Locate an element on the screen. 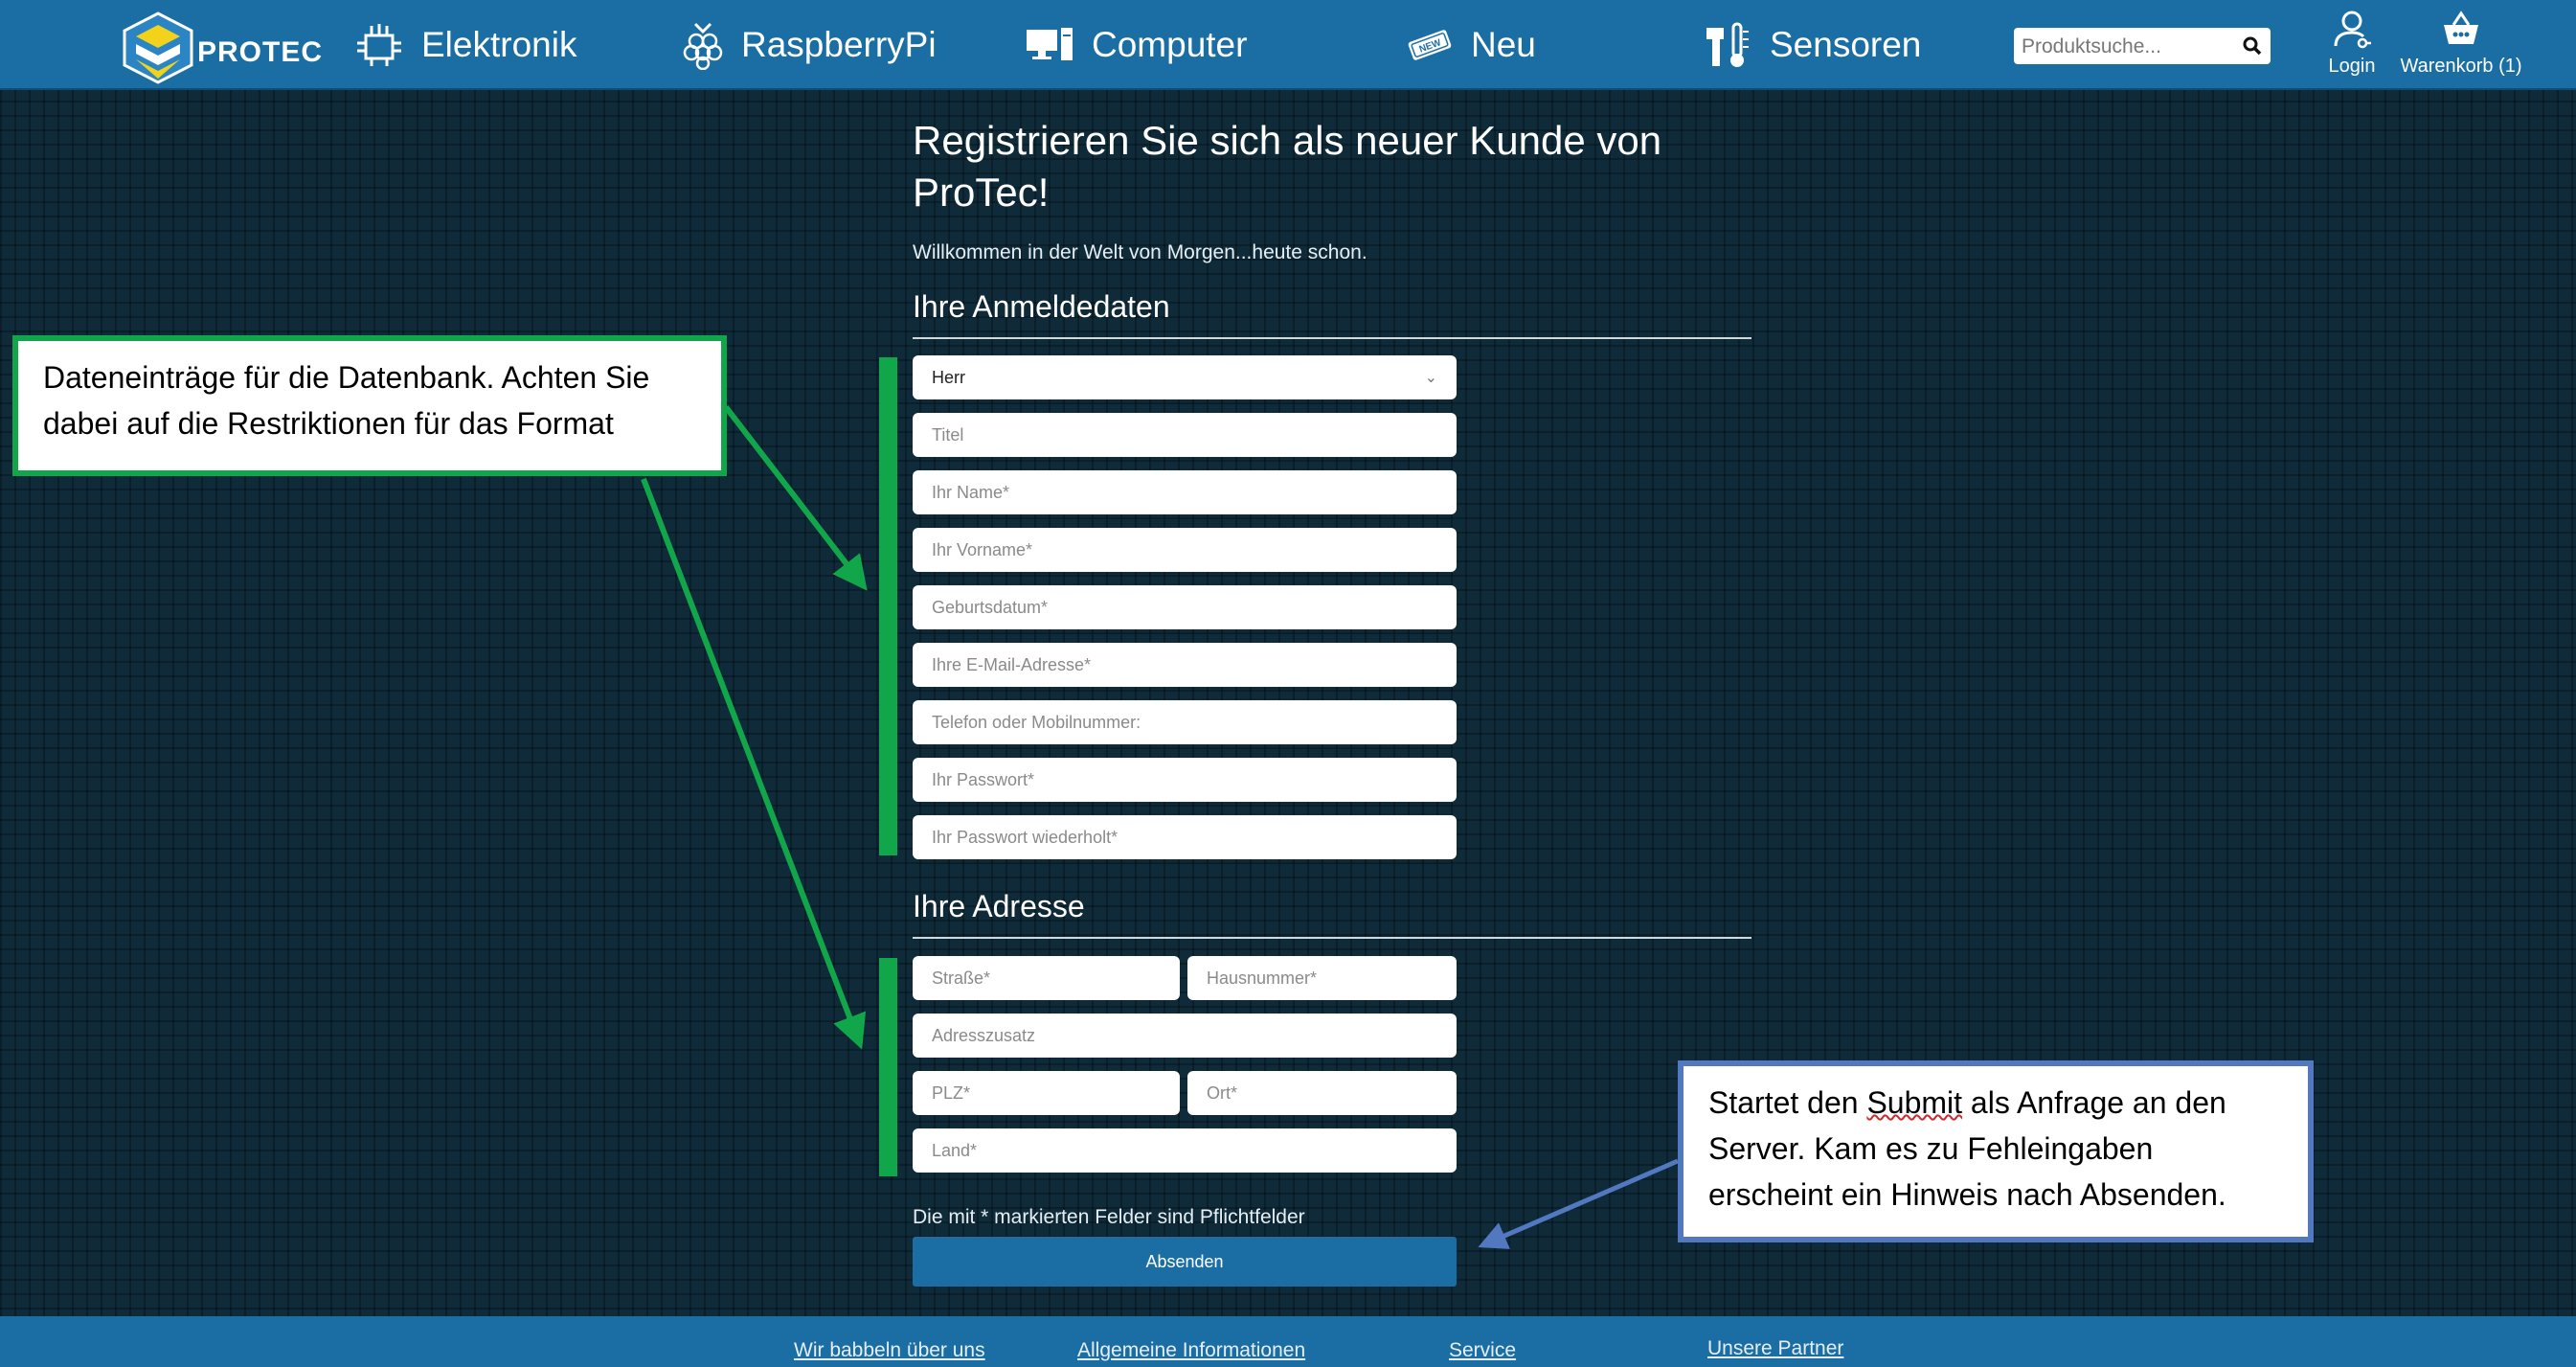 This screenshot has width=2576, height=1367. footer-link-about: Wir babbeln über uns is located at coordinates (889, 1350).